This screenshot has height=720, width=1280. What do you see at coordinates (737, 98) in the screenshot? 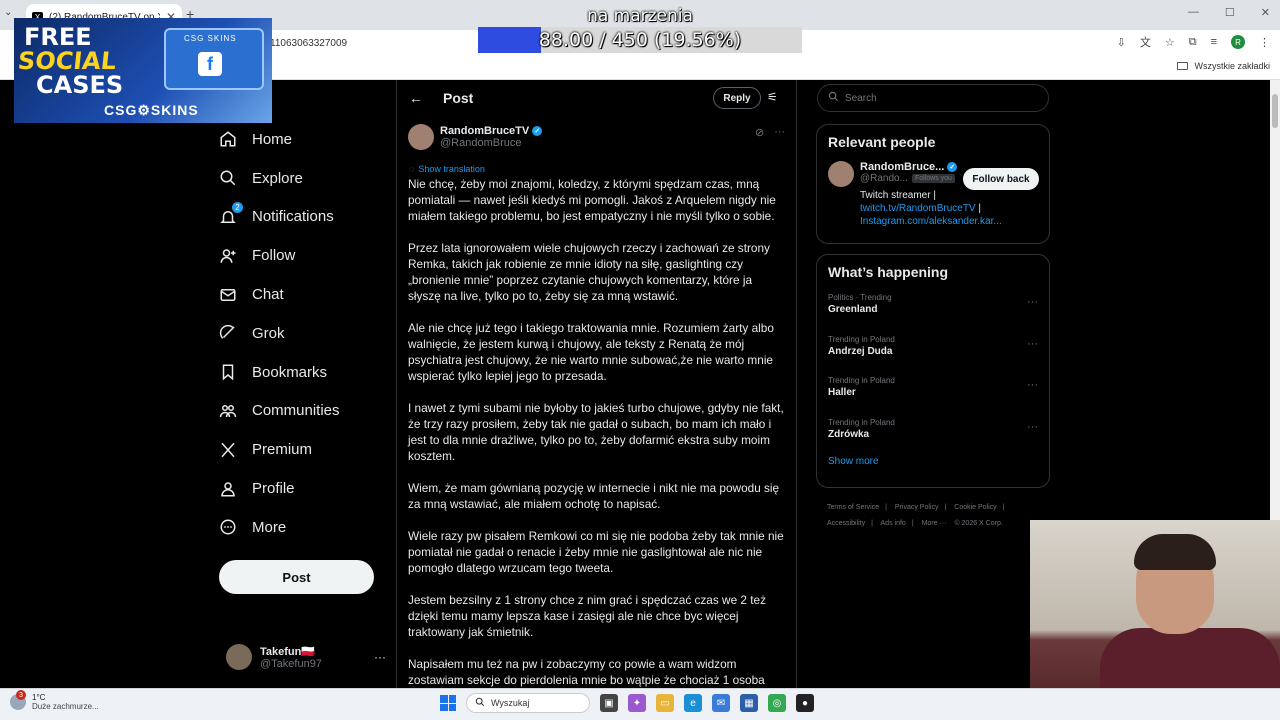
I see `reply-button: Reply` at bounding box center [737, 98].